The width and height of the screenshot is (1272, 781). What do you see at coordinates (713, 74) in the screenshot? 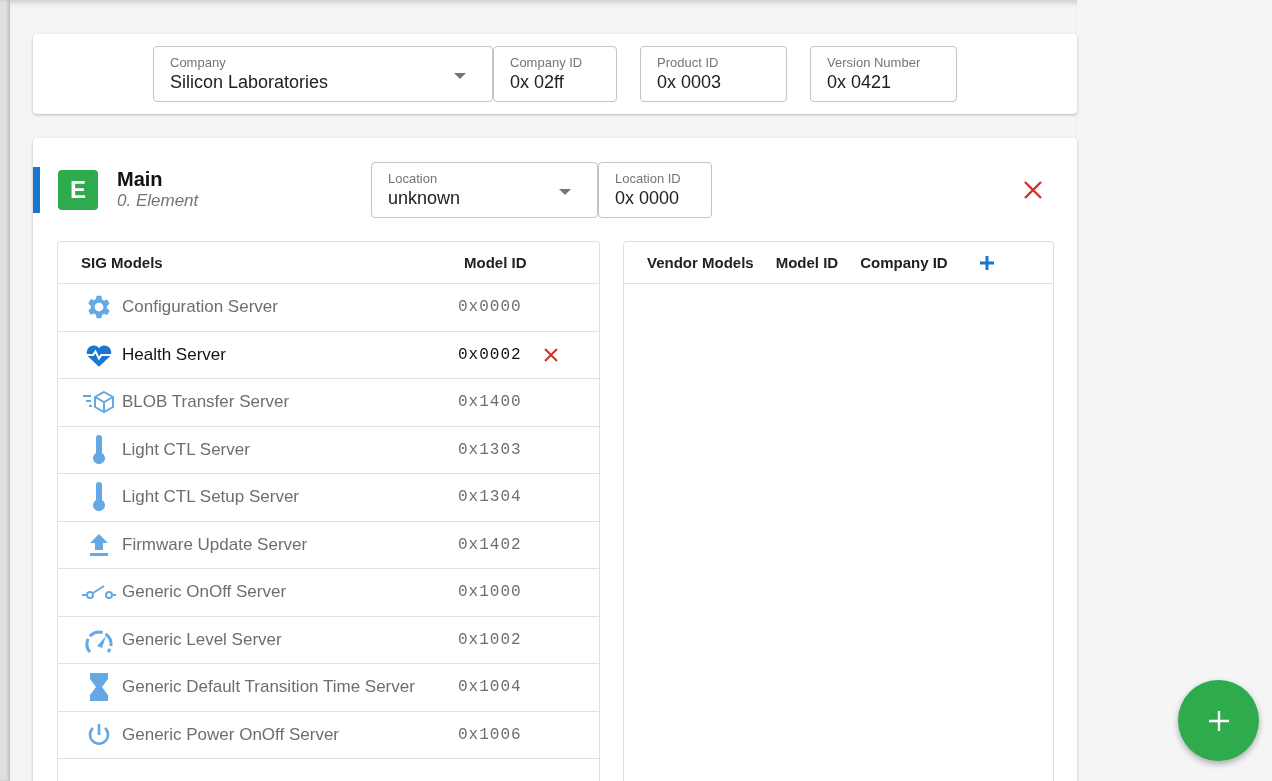
I see `id-field: Product ID 0x 0003` at bounding box center [713, 74].